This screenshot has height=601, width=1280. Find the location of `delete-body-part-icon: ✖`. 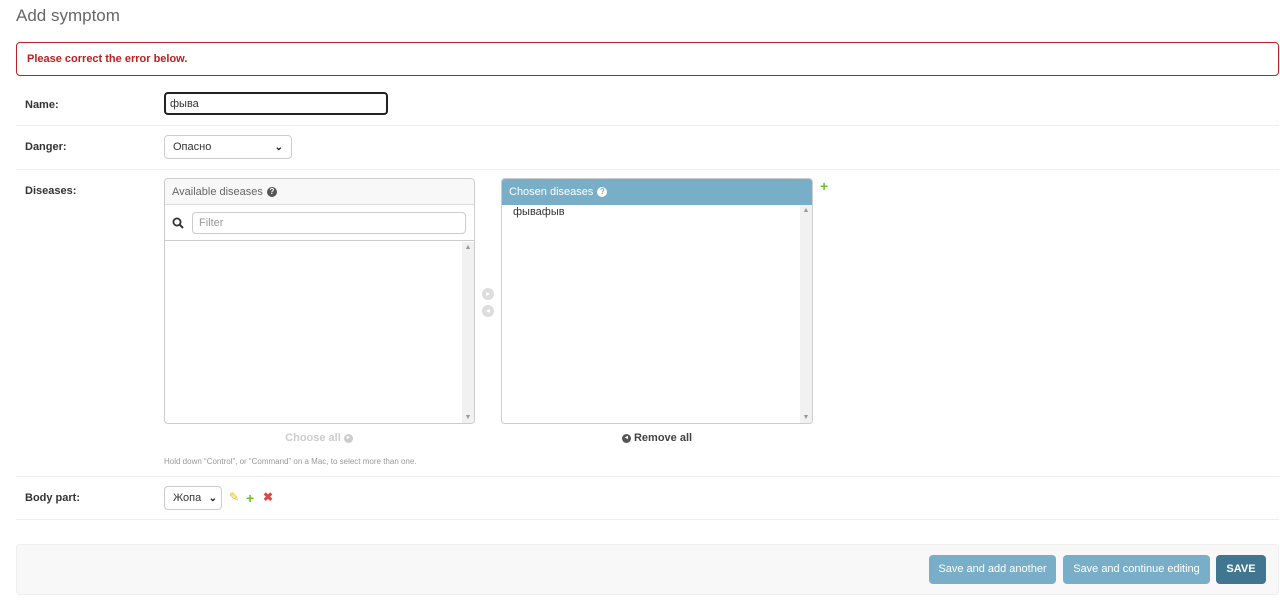

delete-body-part-icon: ✖ is located at coordinates (268, 497).